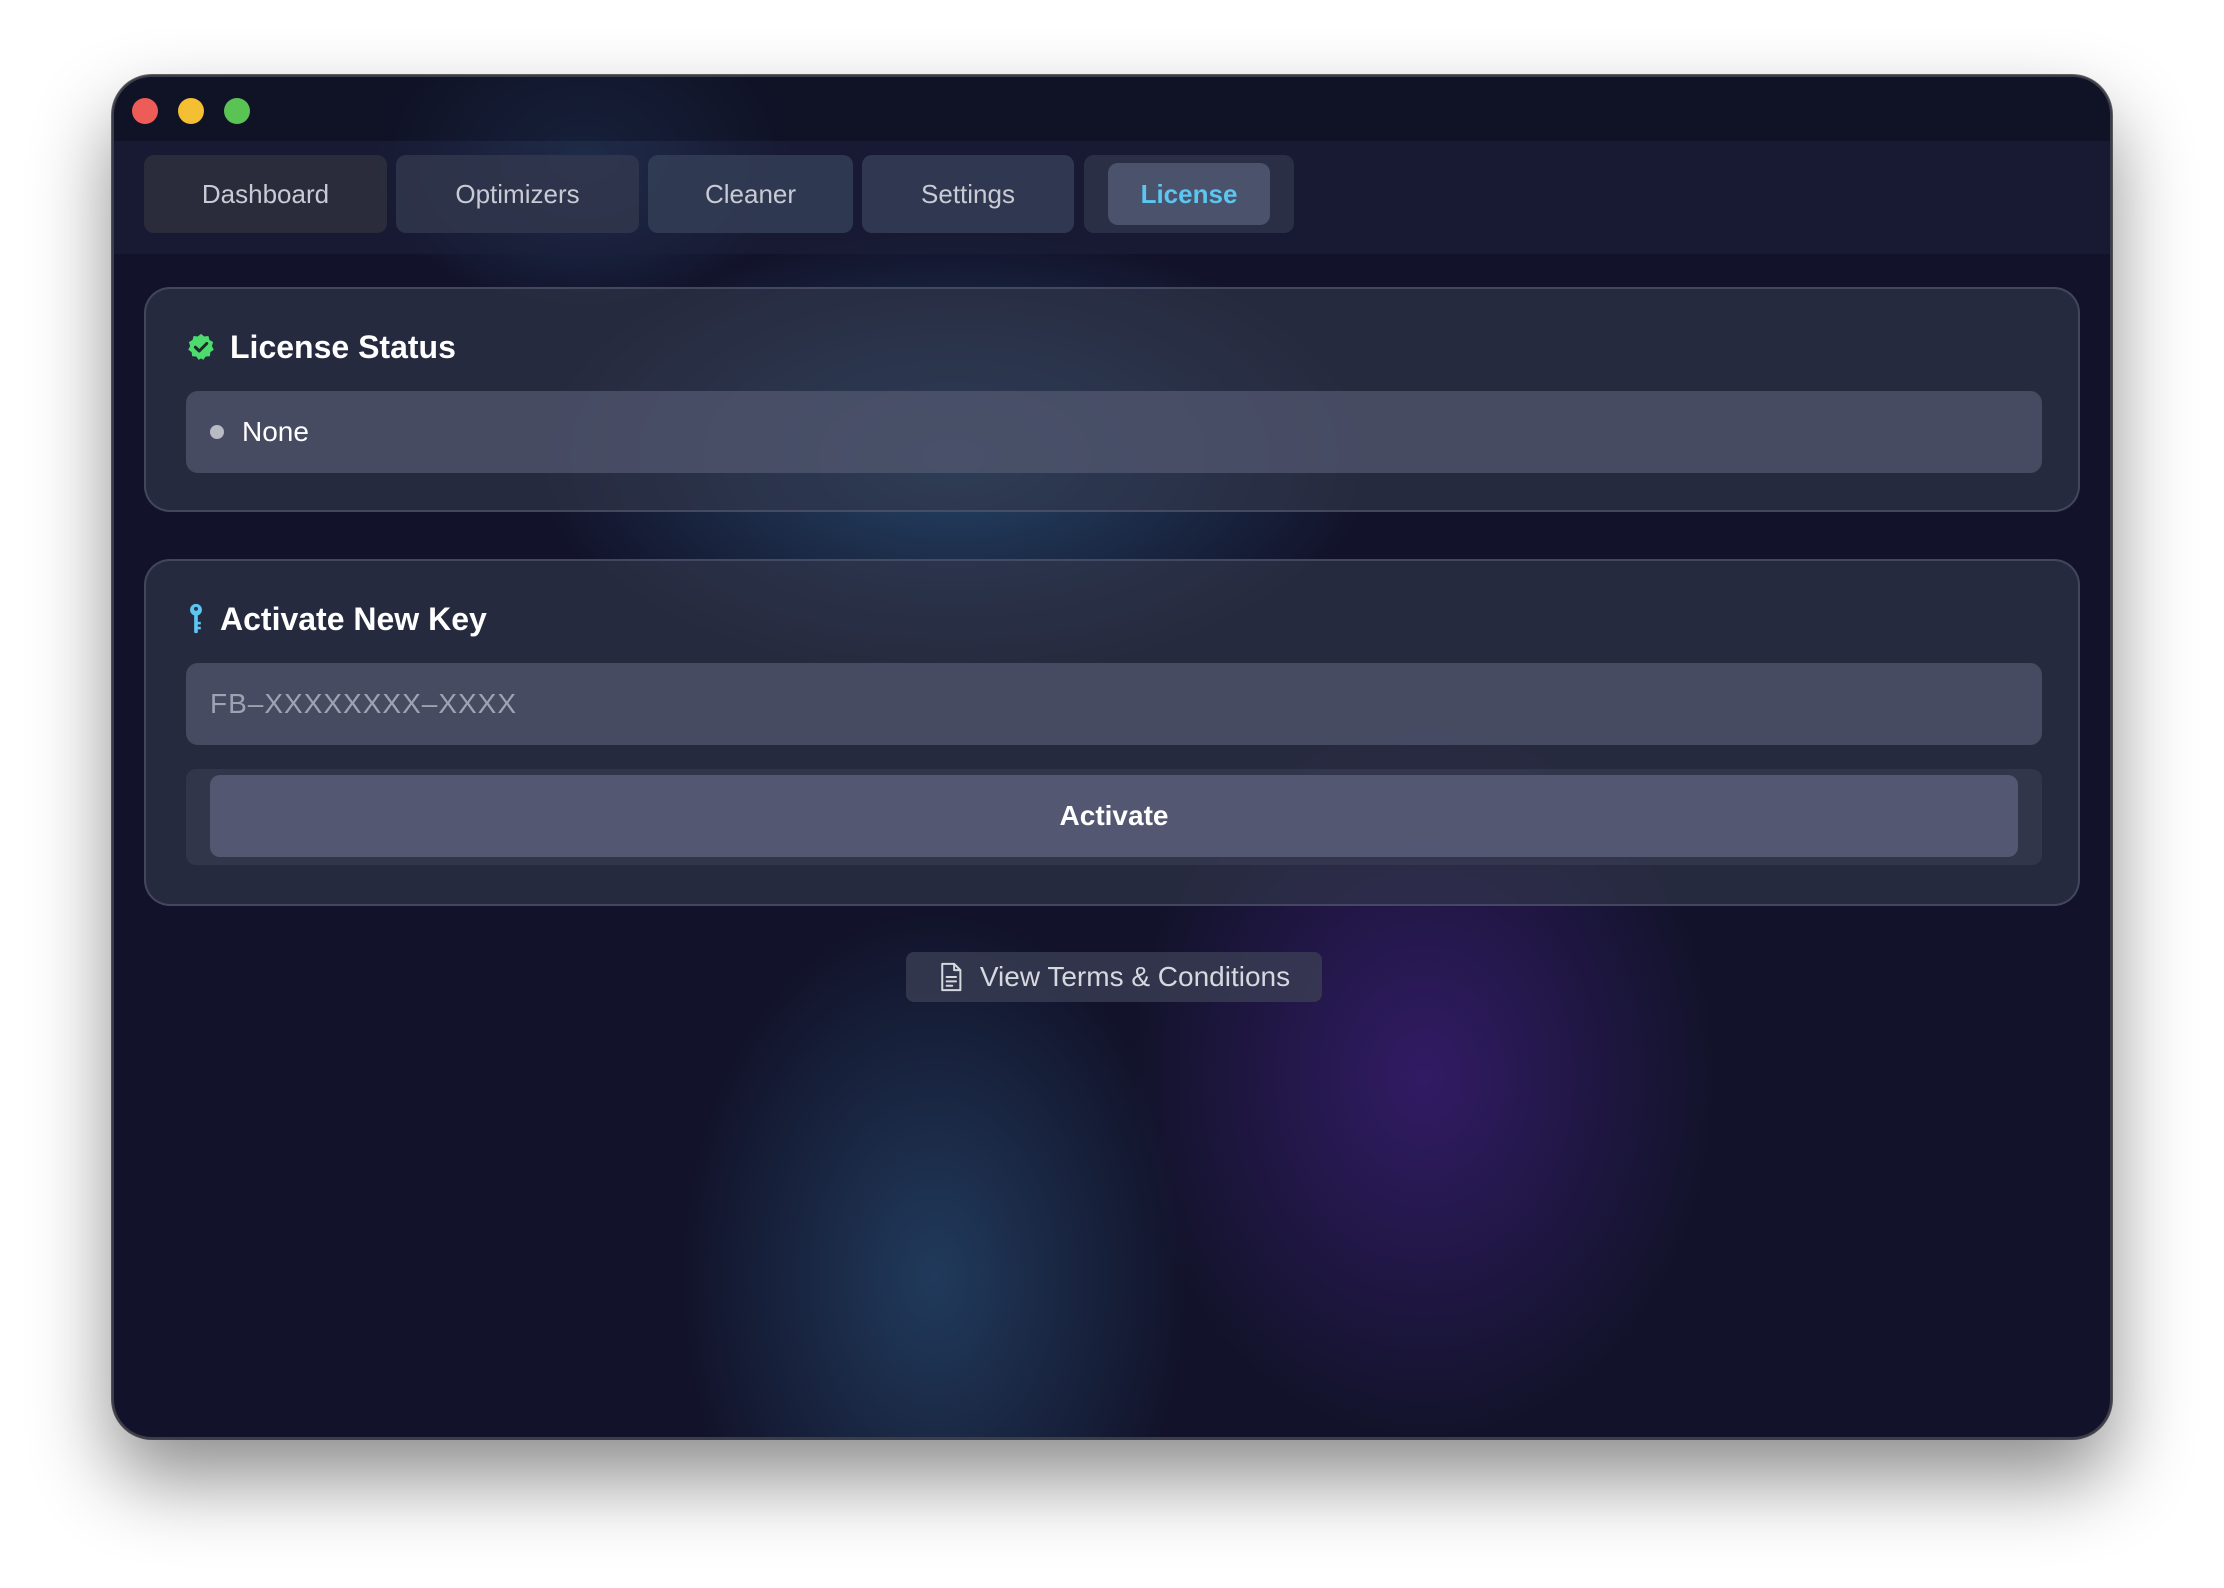 The height and width of the screenshot is (1588, 2224). I want to click on license-key-input, so click(1114, 704).